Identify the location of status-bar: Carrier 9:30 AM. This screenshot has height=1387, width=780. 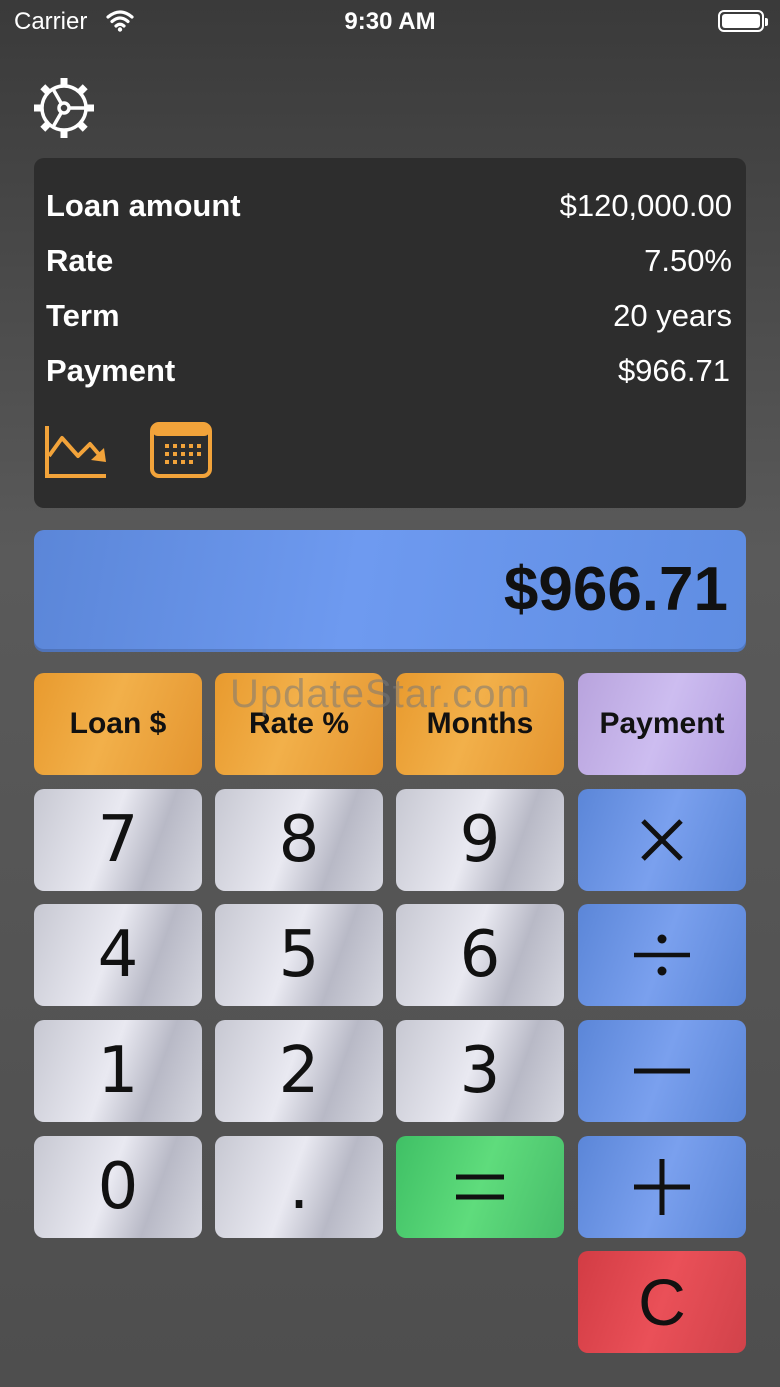
(390, 22).